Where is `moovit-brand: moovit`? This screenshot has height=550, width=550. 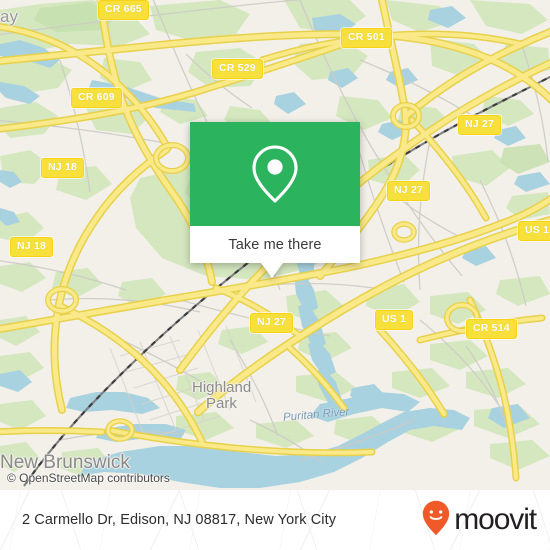 moovit-brand: moovit is located at coordinates (479, 520).